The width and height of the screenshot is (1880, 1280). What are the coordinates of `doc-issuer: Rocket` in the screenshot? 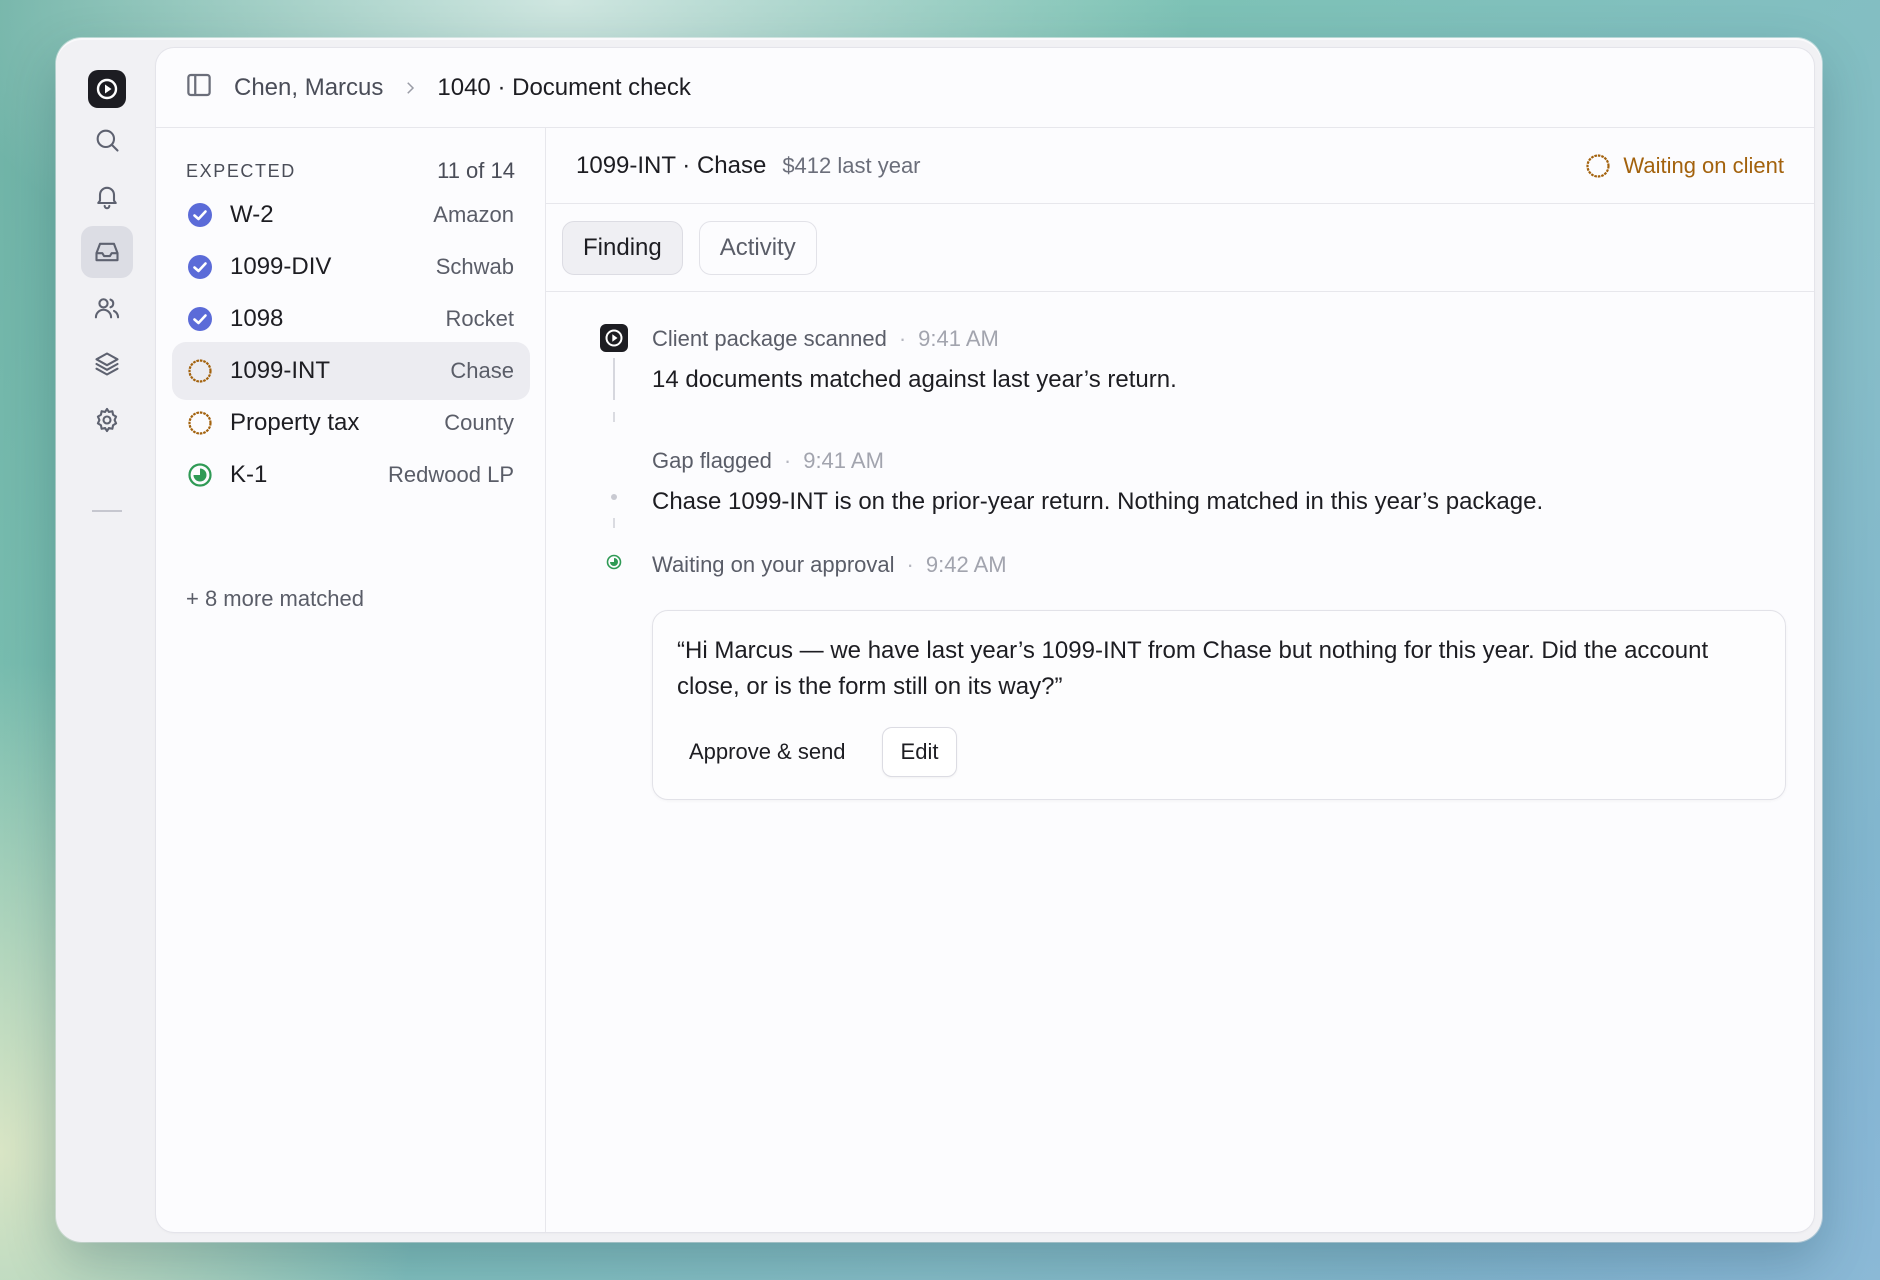 It's located at (479, 318).